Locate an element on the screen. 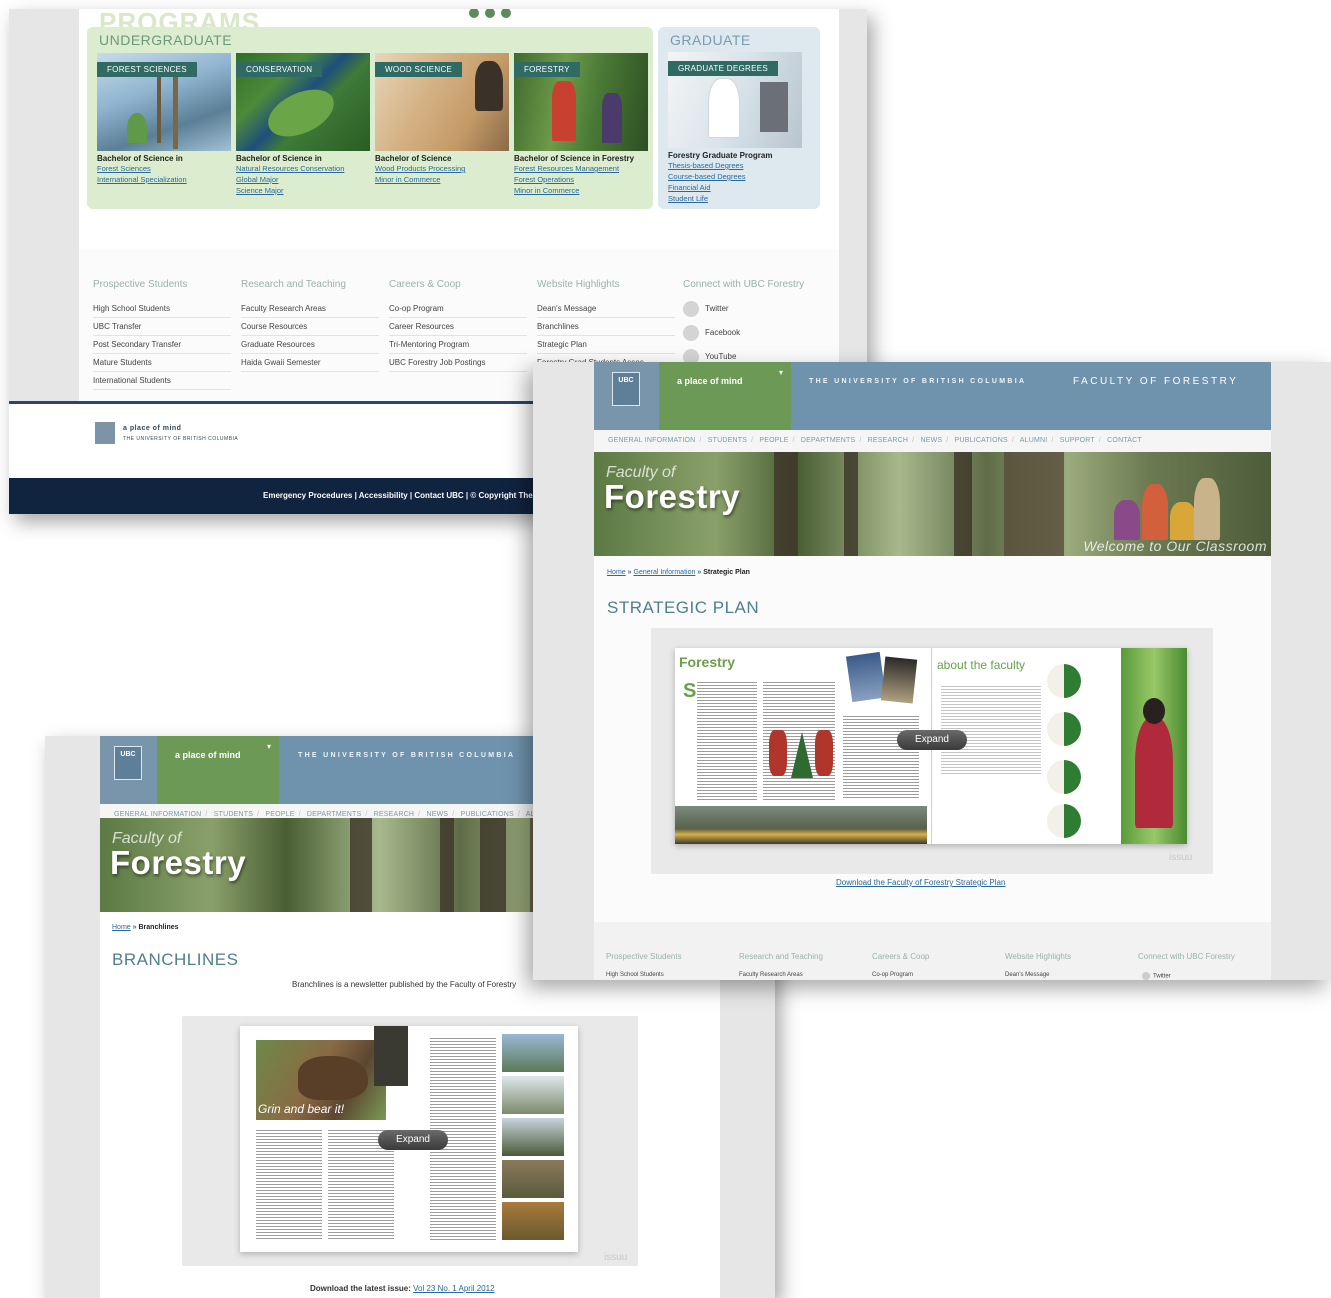 This screenshot has height=1298, width=1331. program-link: Forest Resources Management is located at coordinates (581, 168).